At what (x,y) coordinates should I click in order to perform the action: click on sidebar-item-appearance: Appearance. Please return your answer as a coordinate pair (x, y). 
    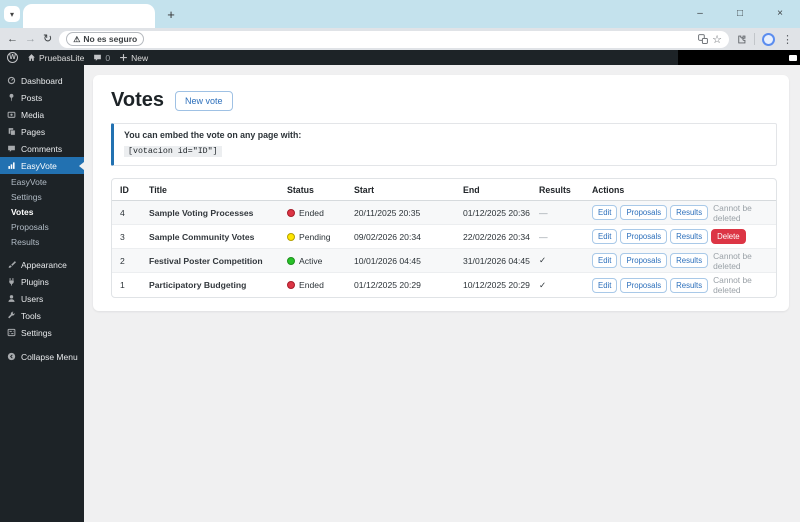
    Looking at the image, I should click on (42, 264).